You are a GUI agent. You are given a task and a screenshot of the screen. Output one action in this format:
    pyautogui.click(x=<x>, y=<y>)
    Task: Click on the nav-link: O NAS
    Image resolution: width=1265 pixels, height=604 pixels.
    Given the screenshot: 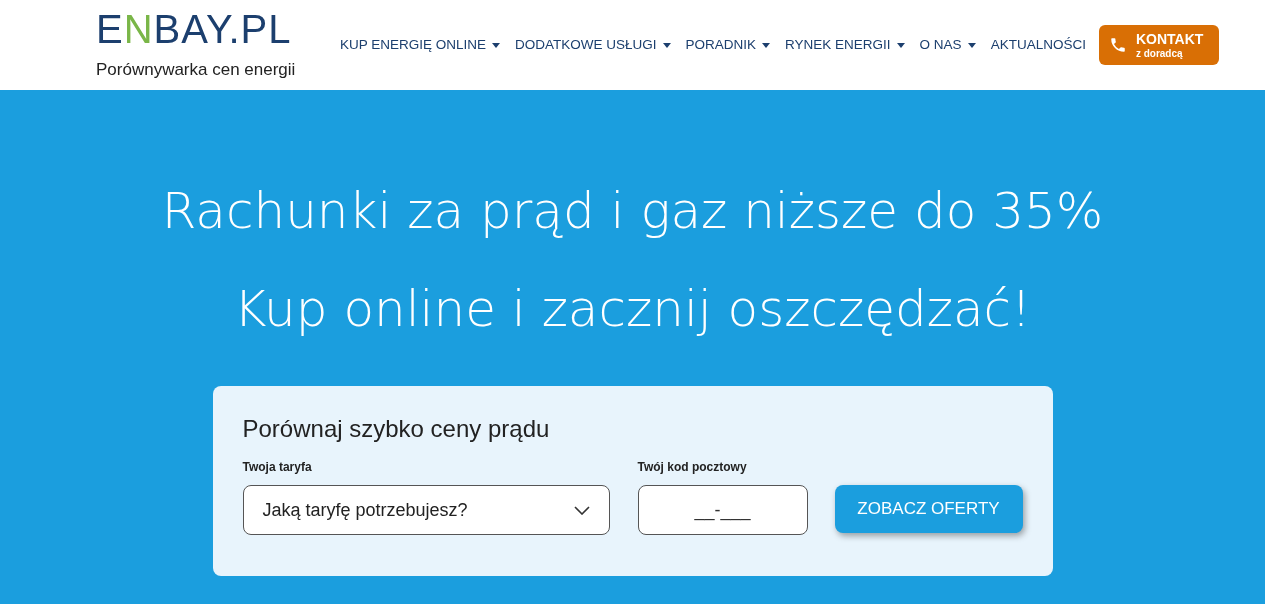 What is the action you would take?
    pyautogui.click(x=947, y=45)
    